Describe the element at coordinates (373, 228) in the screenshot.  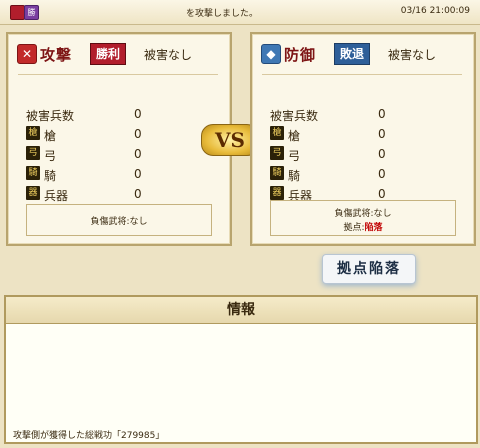
I see `base-status-value: 陥落` at that location.